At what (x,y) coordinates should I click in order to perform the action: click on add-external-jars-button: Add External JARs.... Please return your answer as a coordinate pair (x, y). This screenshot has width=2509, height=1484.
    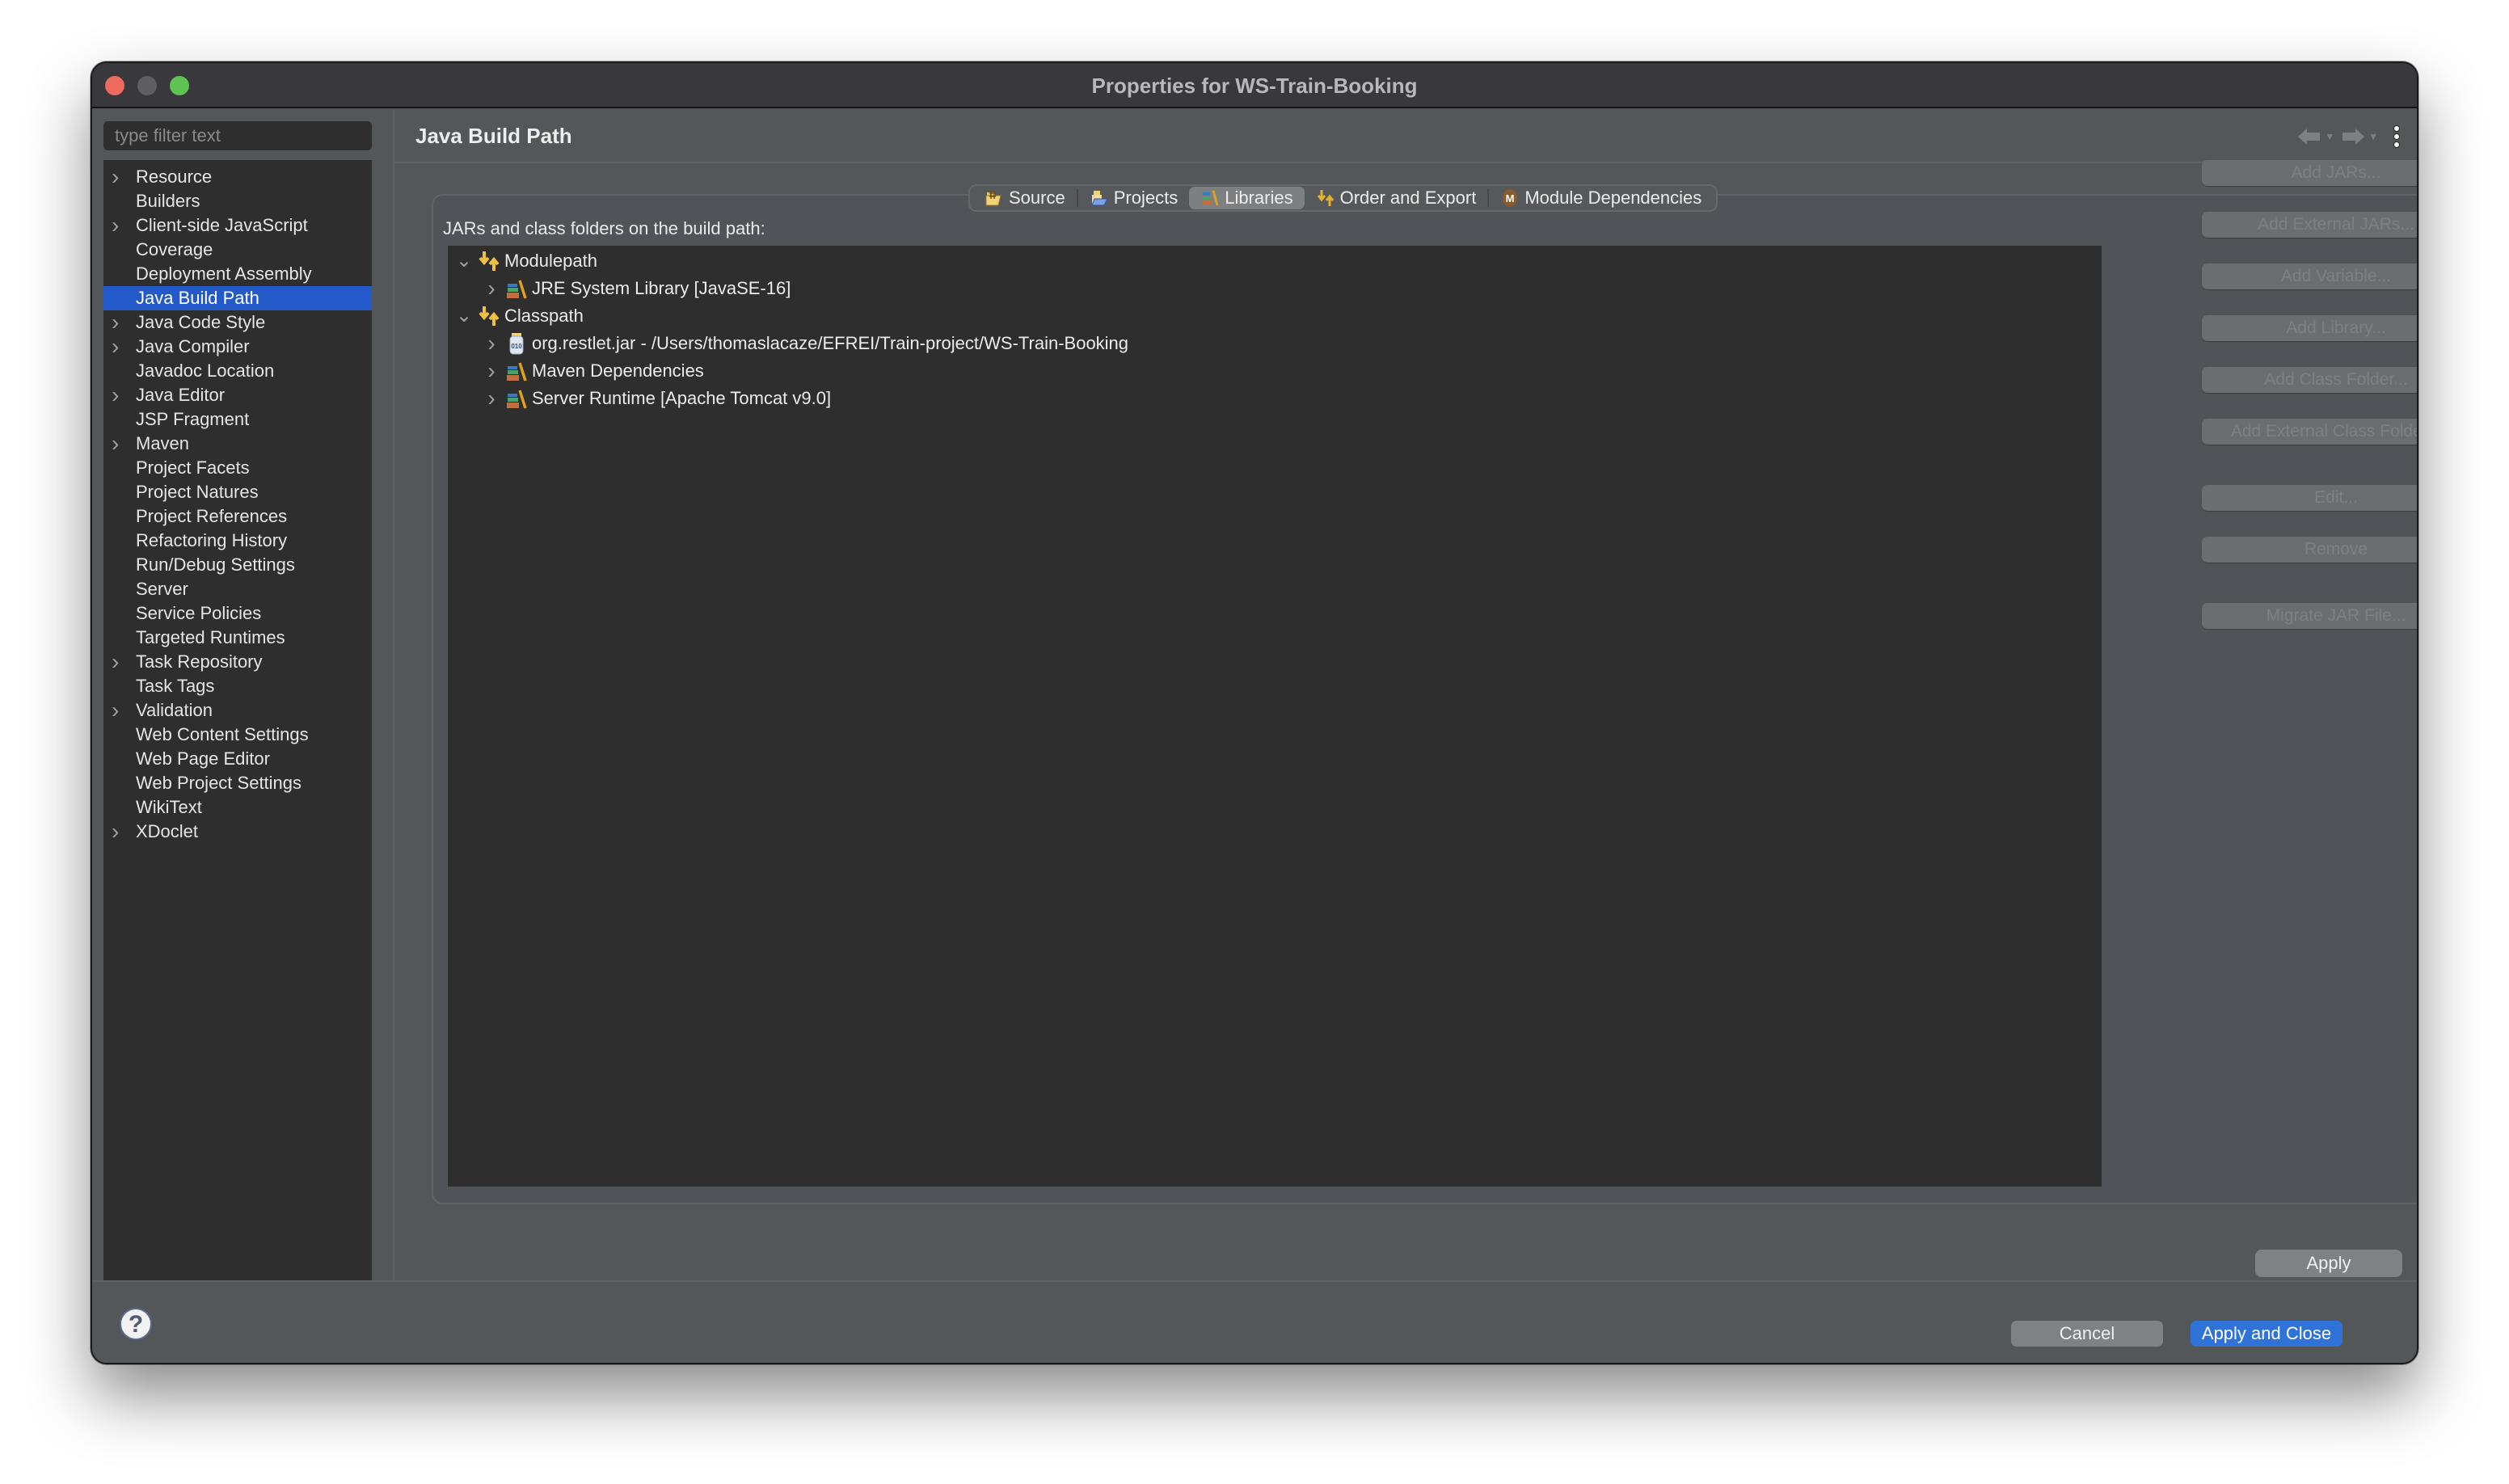
    Looking at the image, I should click on (2309, 225).